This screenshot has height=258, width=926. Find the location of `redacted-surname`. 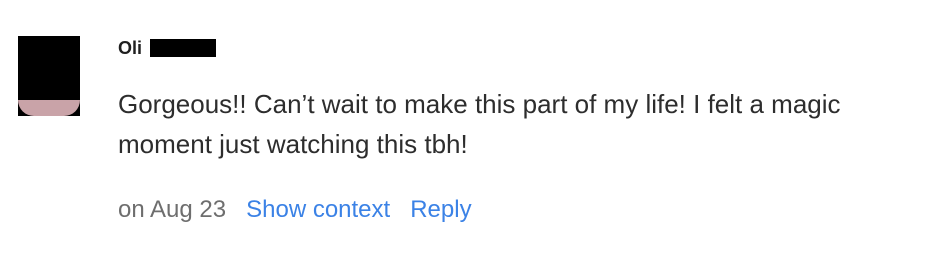

redacted-surname is located at coordinates (183, 48).